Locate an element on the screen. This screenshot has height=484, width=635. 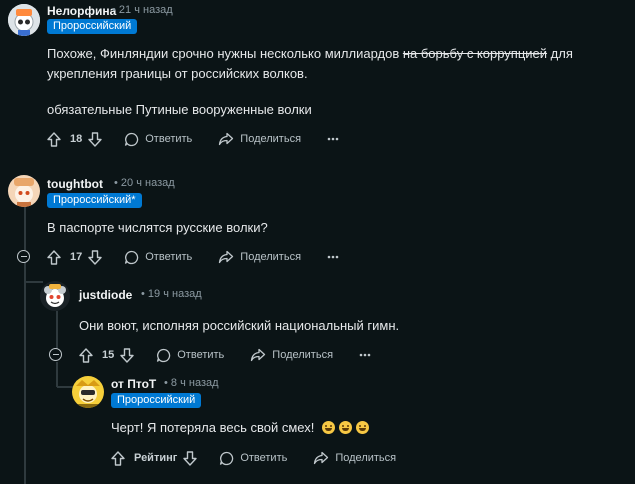
time-text: 20 ч назад is located at coordinates (147, 183).